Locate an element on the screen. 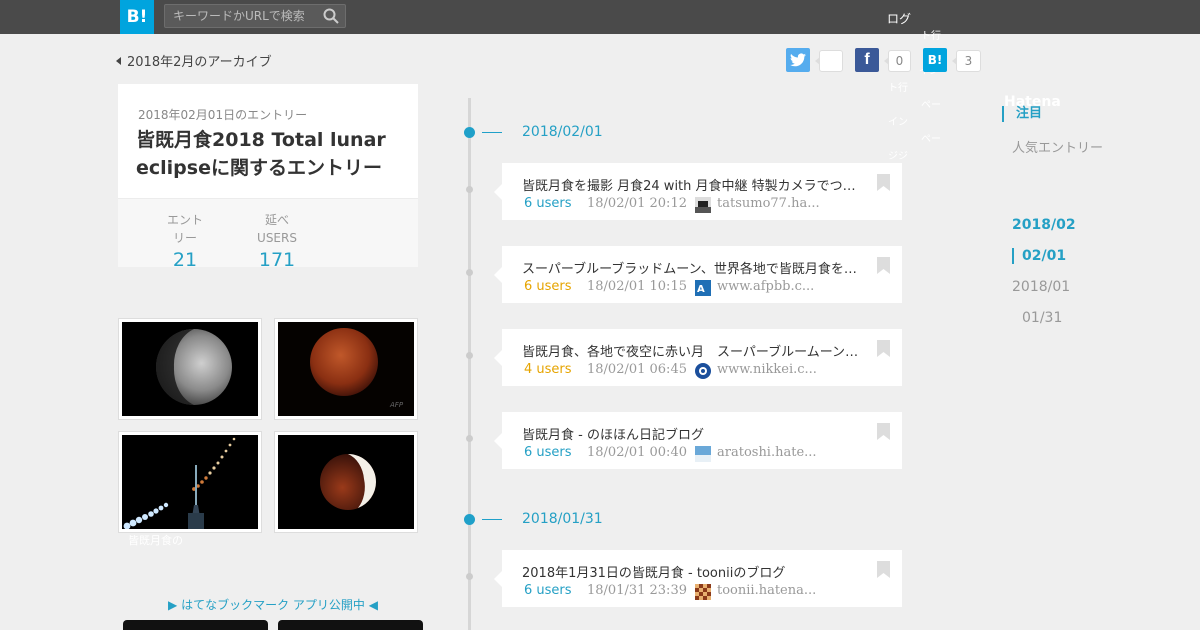 This screenshot has height=630, width=1200. image-caption: 皆既月食の is located at coordinates (155, 540).